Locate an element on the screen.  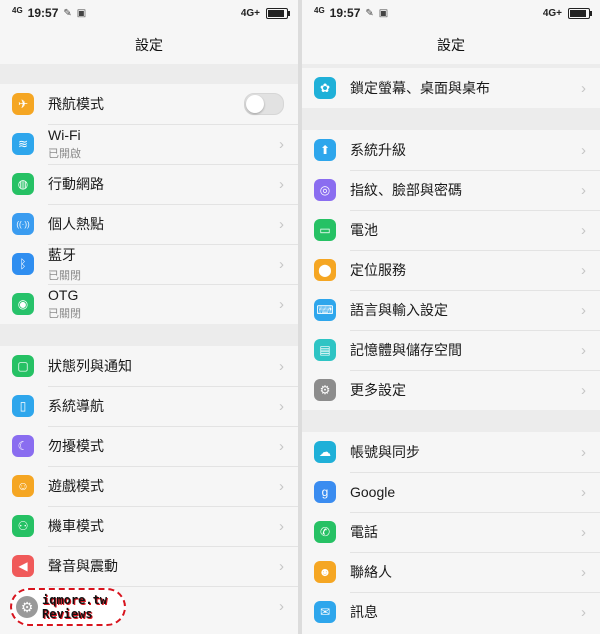
phone-icon: ✆ is located at coordinates (325, 532).